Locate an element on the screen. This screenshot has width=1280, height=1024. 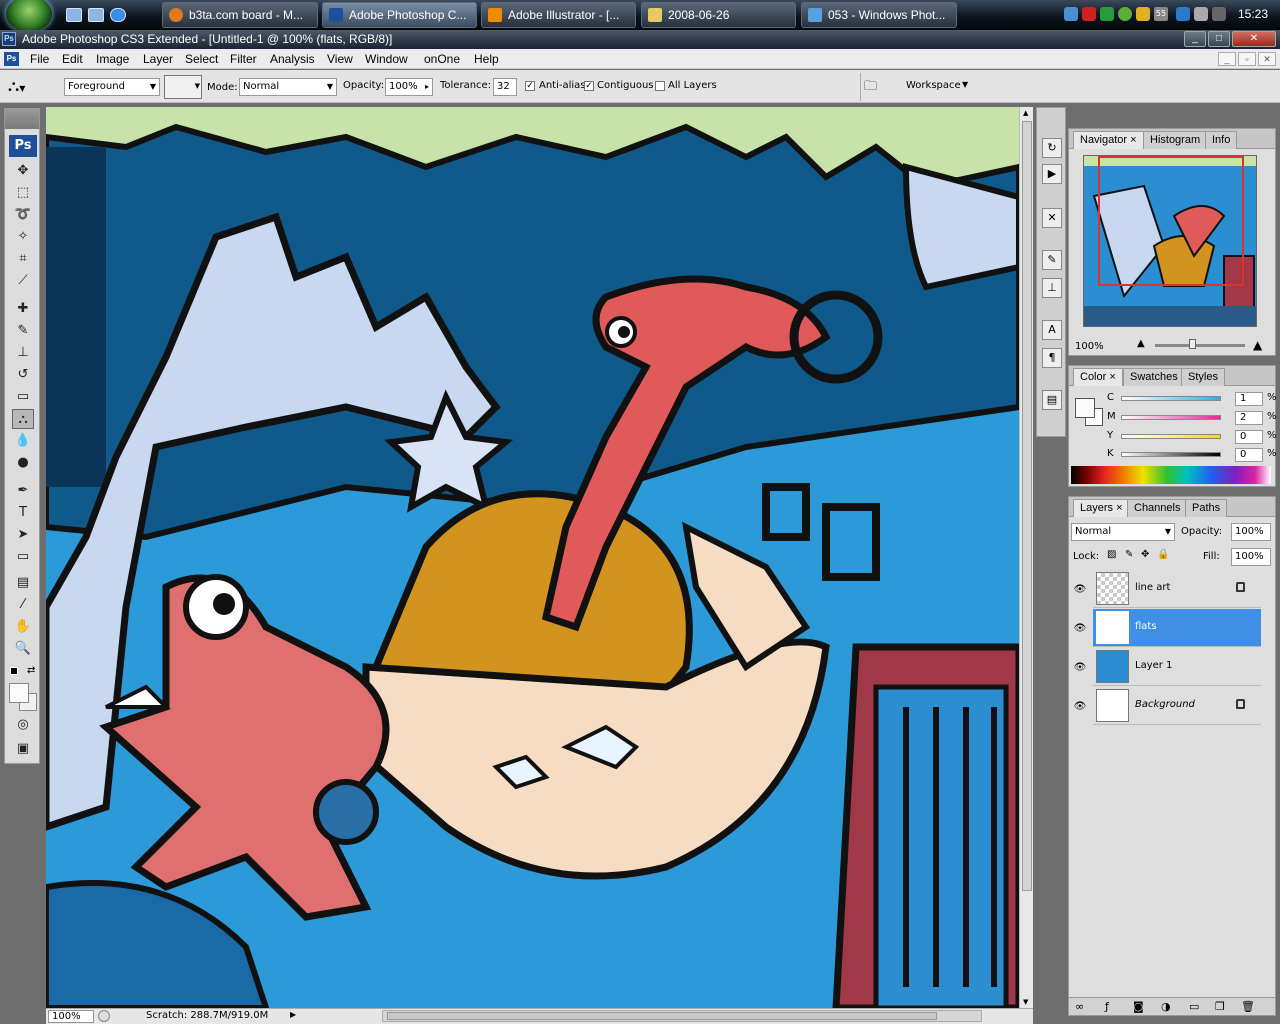
navigator-viewport-box is located at coordinates (1171, 221).